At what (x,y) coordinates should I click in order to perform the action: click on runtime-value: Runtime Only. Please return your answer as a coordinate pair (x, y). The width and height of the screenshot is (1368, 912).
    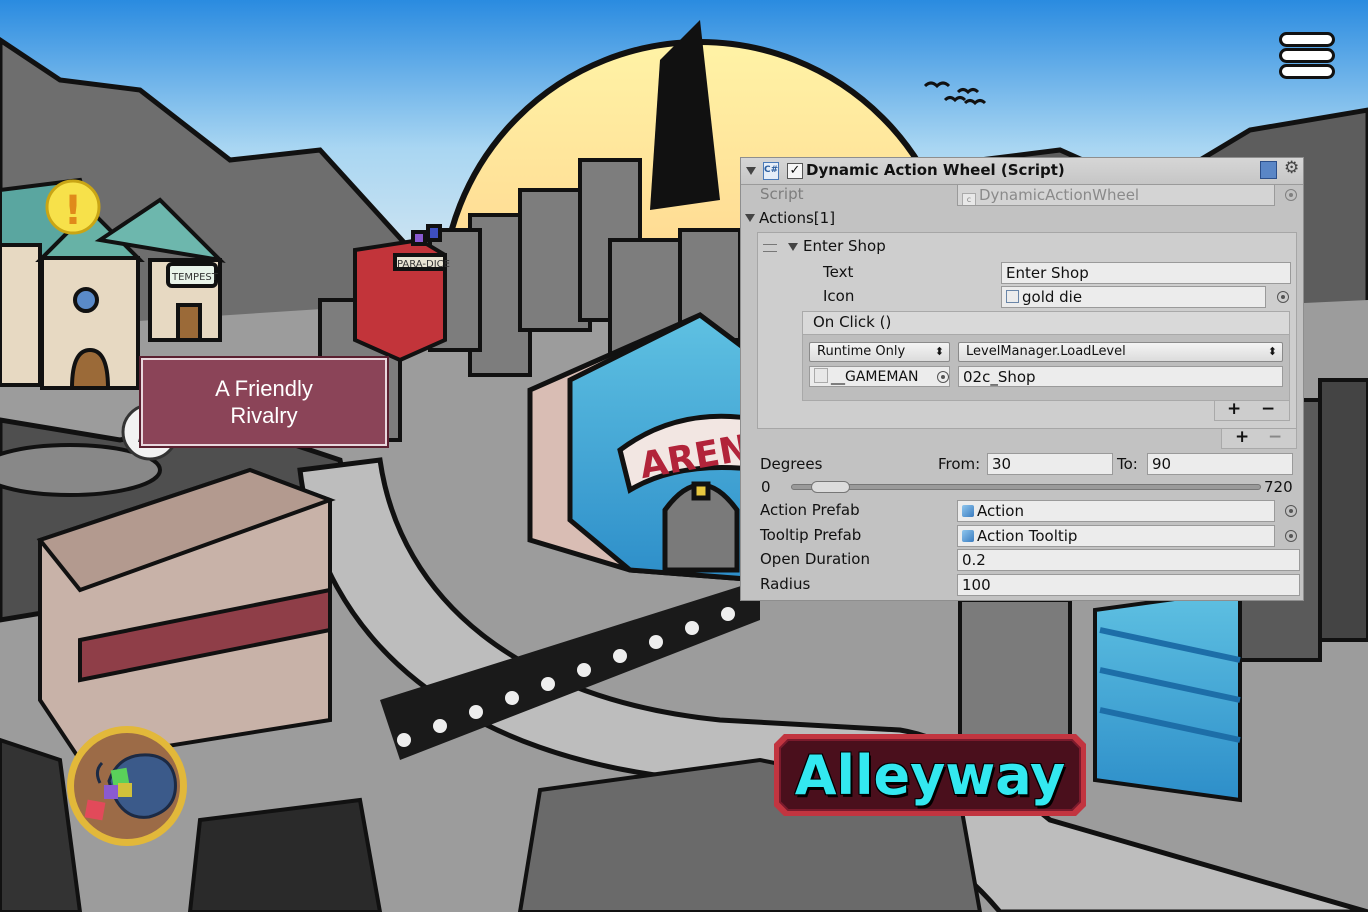
    Looking at the image, I should click on (861, 351).